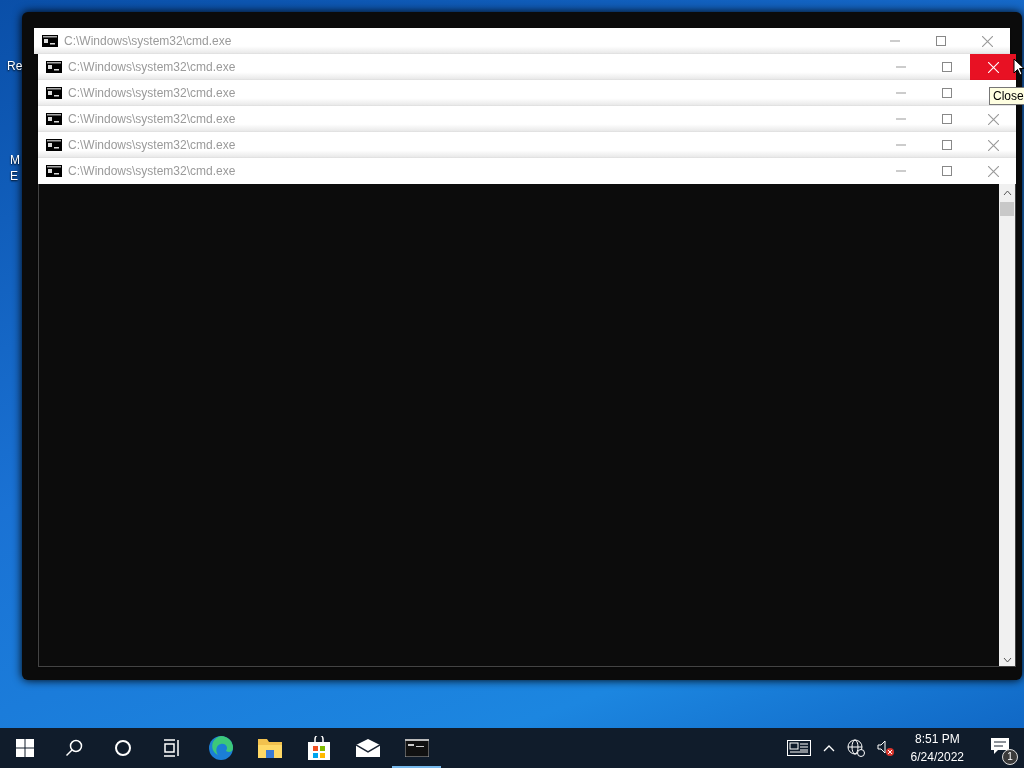 The width and height of the screenshot is (1024, 768). Describe the element at coordinates (1006, 96) in the screenshot. I see `tooltip: Close` at that location.